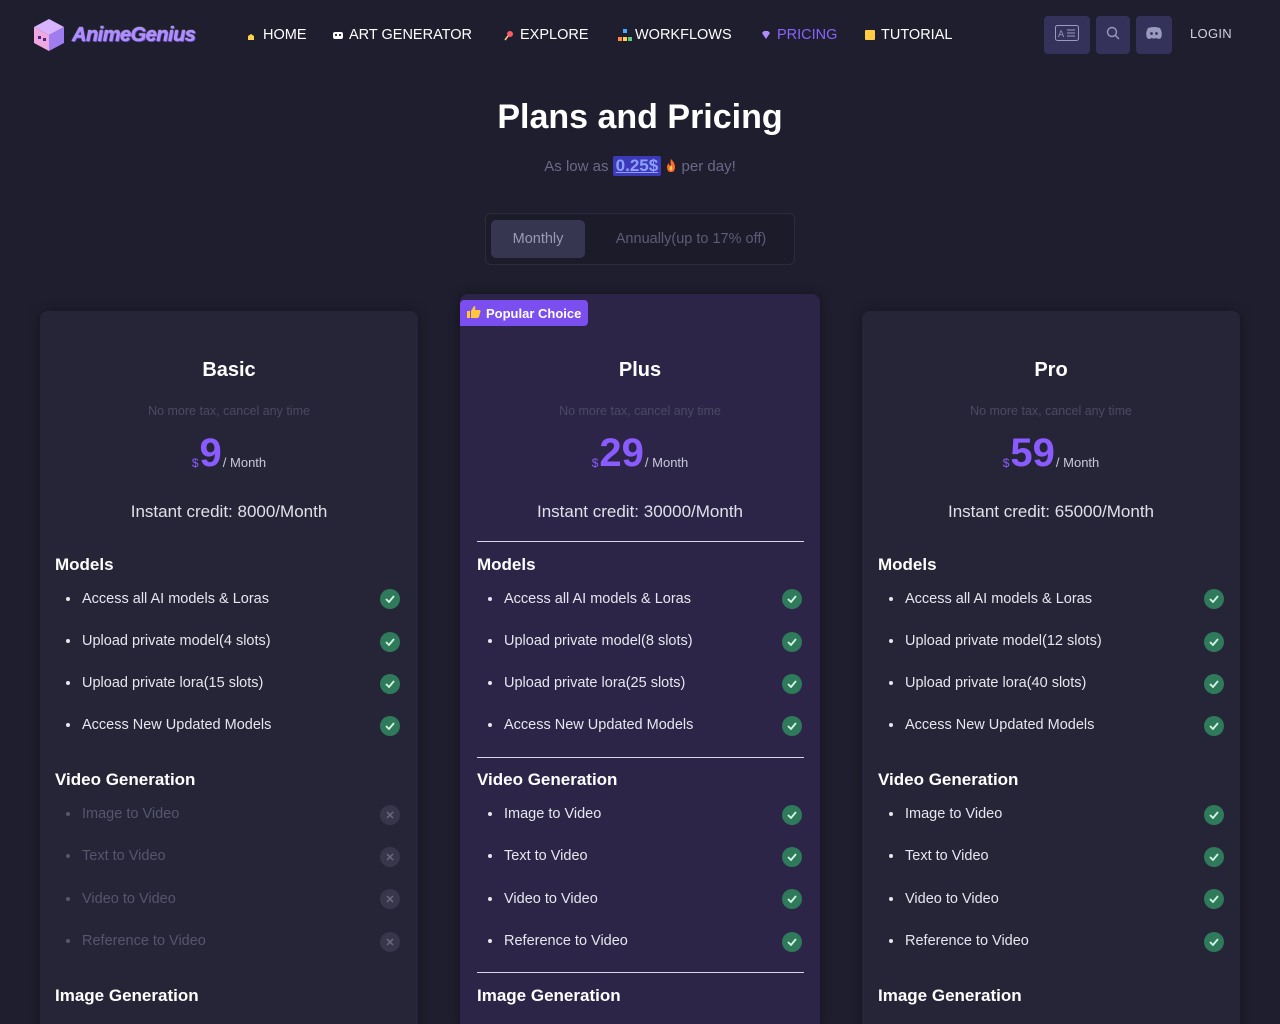 This screenshot has width=1280, height=1024. What do you see at coordinates (691, 239) in the screenshot?
I see `billing-annually: Annually(up to 17% off)` at bounding box center [691, 239].